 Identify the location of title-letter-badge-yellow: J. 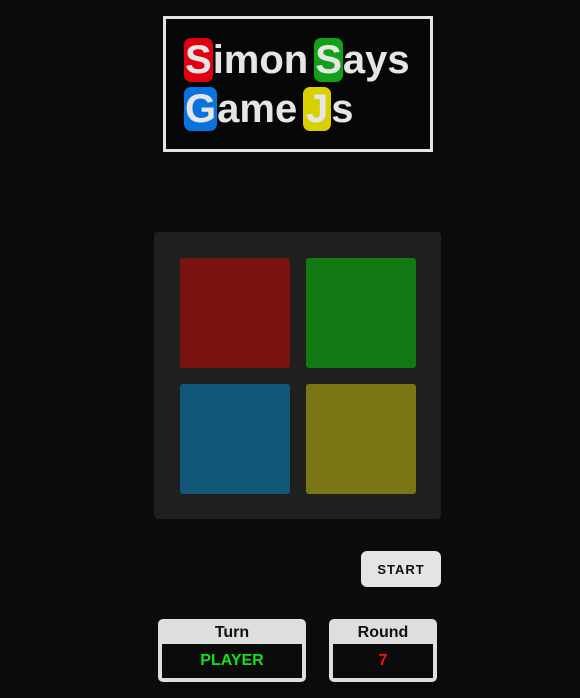
(317, 109).